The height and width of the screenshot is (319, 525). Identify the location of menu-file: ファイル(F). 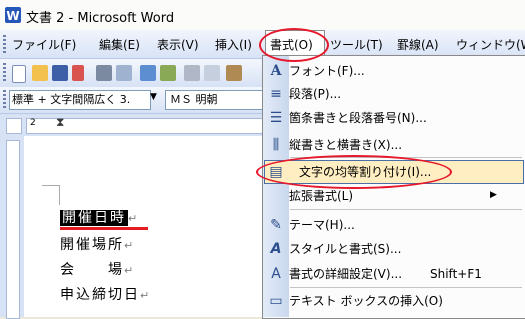
(44, 44).